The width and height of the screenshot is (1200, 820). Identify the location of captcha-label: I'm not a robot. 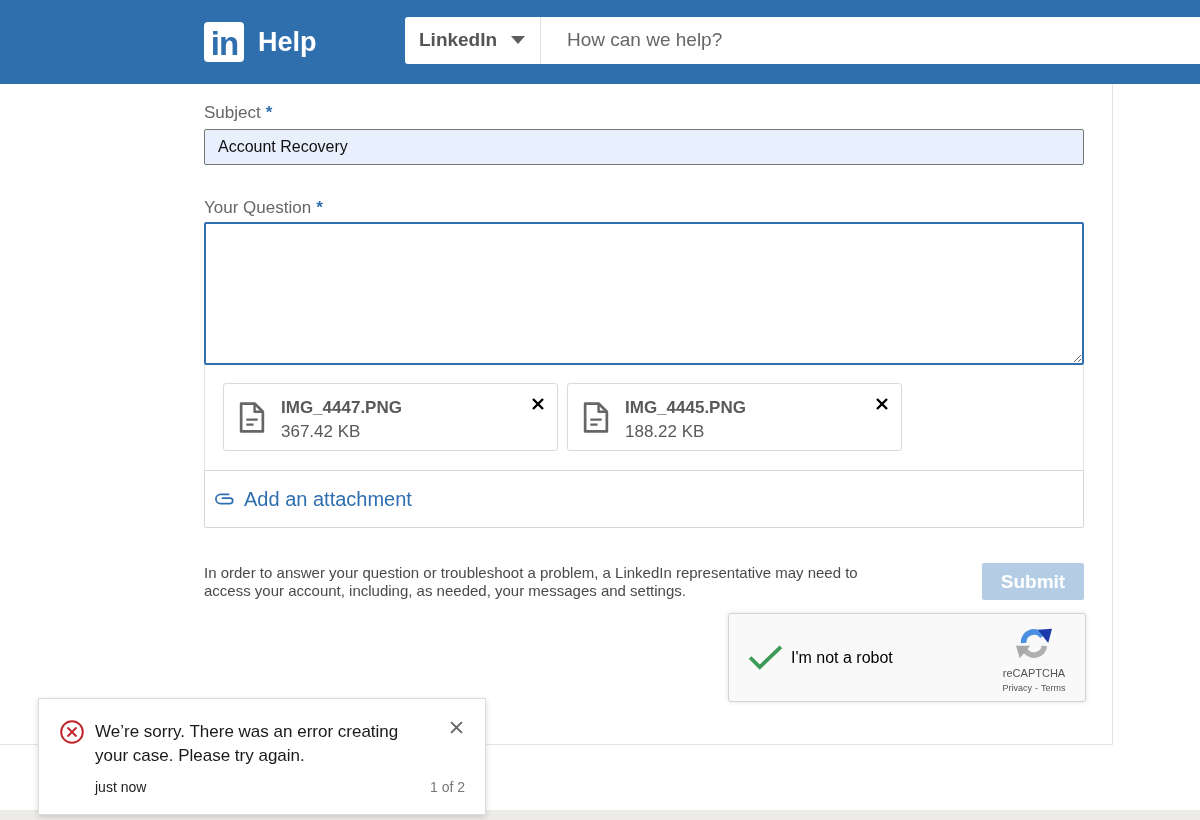
(842, 657).